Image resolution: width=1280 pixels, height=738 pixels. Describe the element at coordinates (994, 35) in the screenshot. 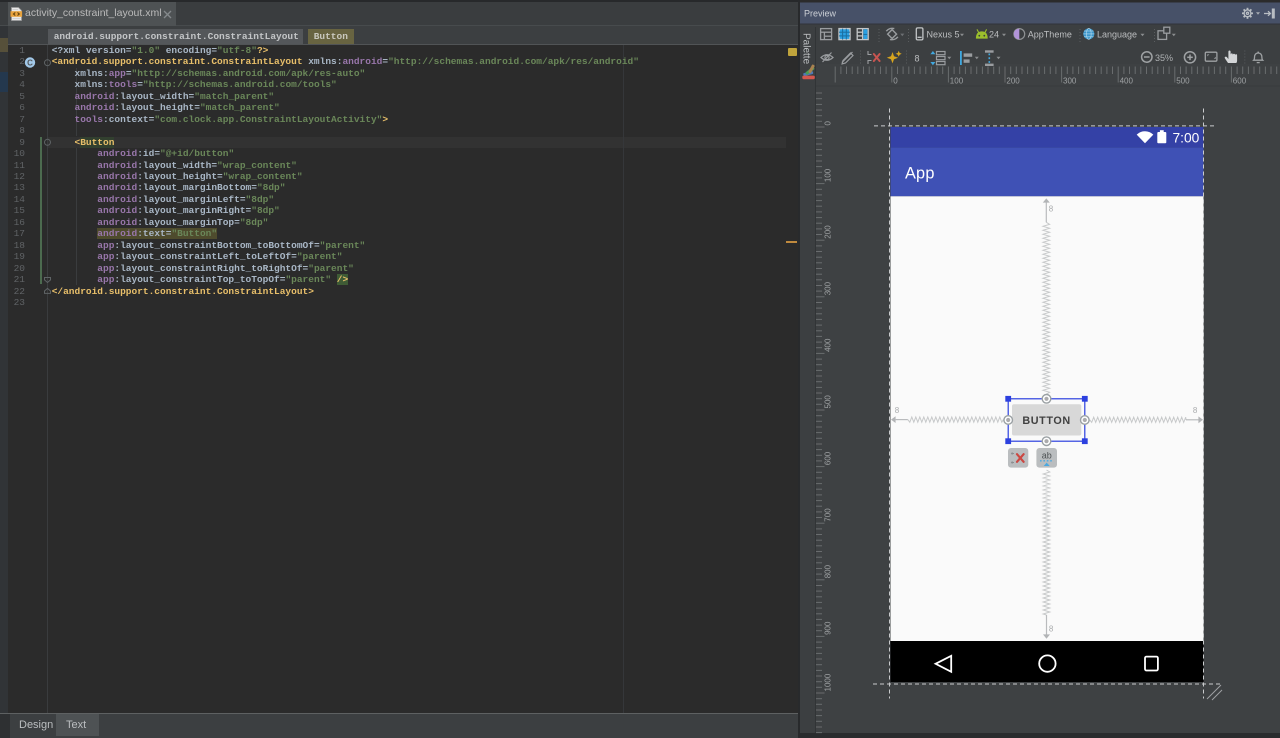

I see `svg-text: 24` at that location.